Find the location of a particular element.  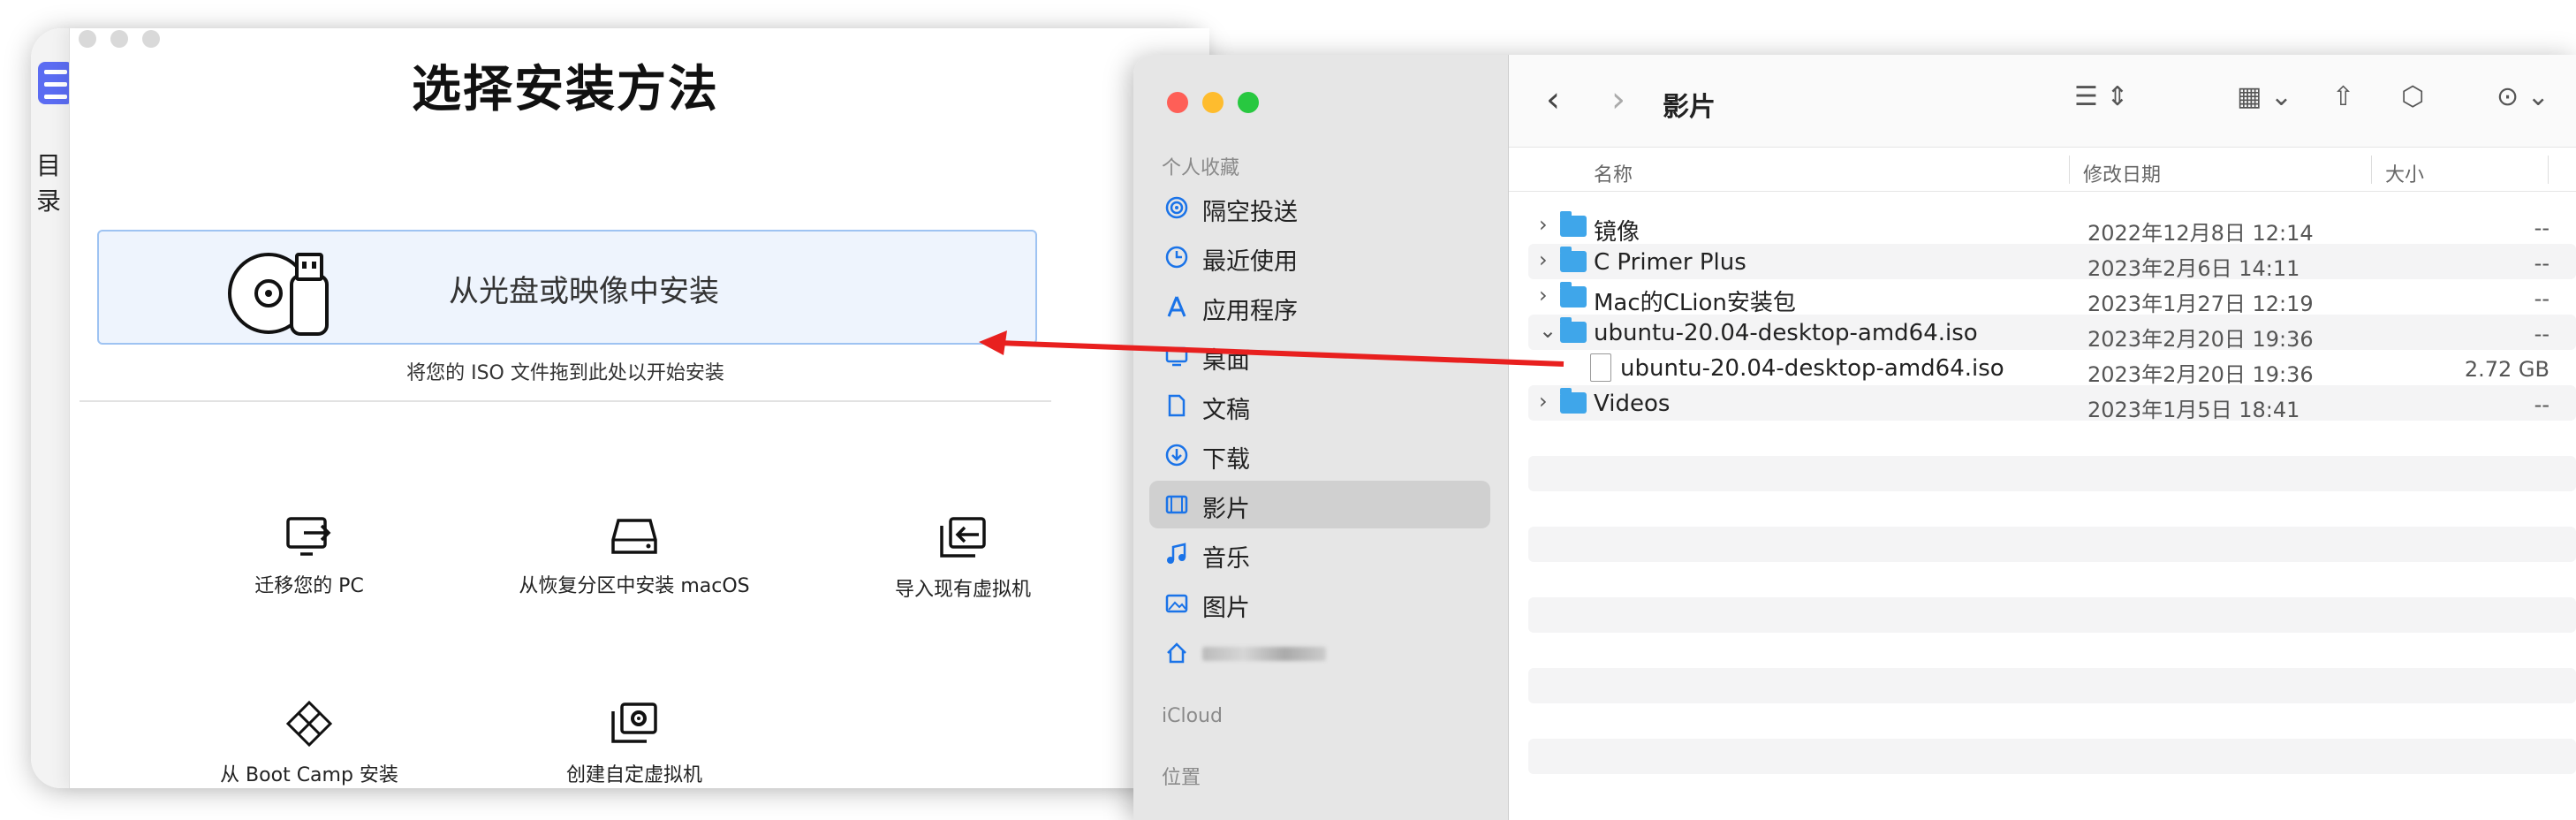

column-size: 大小 is located at coordinates (2405, 173).